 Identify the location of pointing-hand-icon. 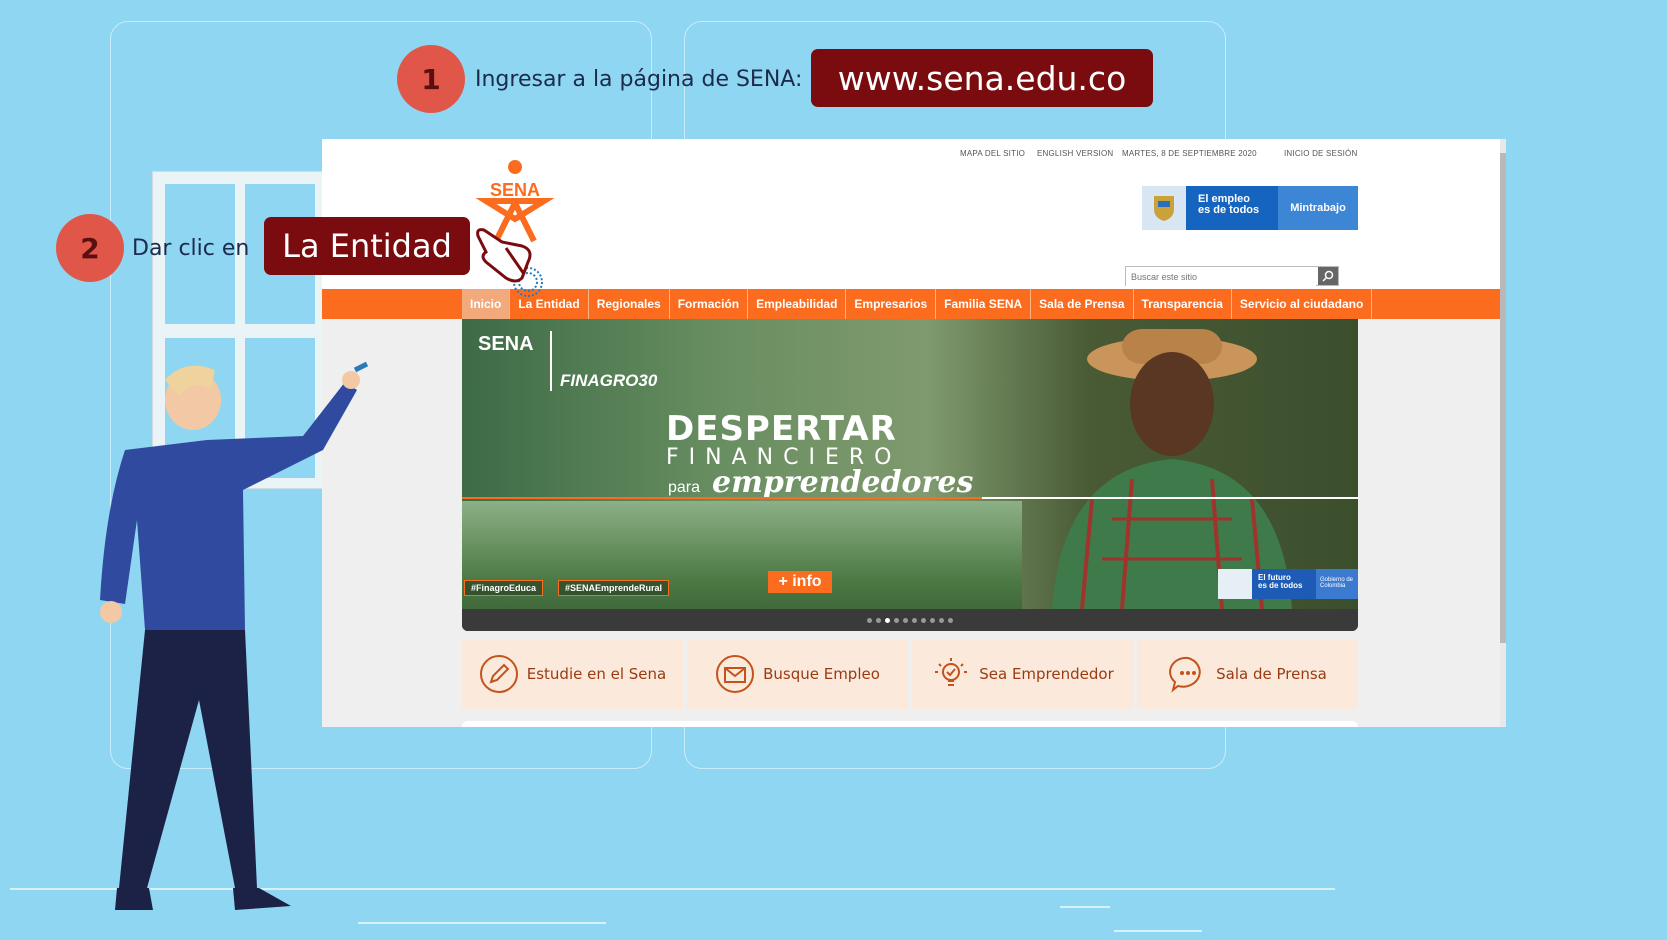
(509, 262).